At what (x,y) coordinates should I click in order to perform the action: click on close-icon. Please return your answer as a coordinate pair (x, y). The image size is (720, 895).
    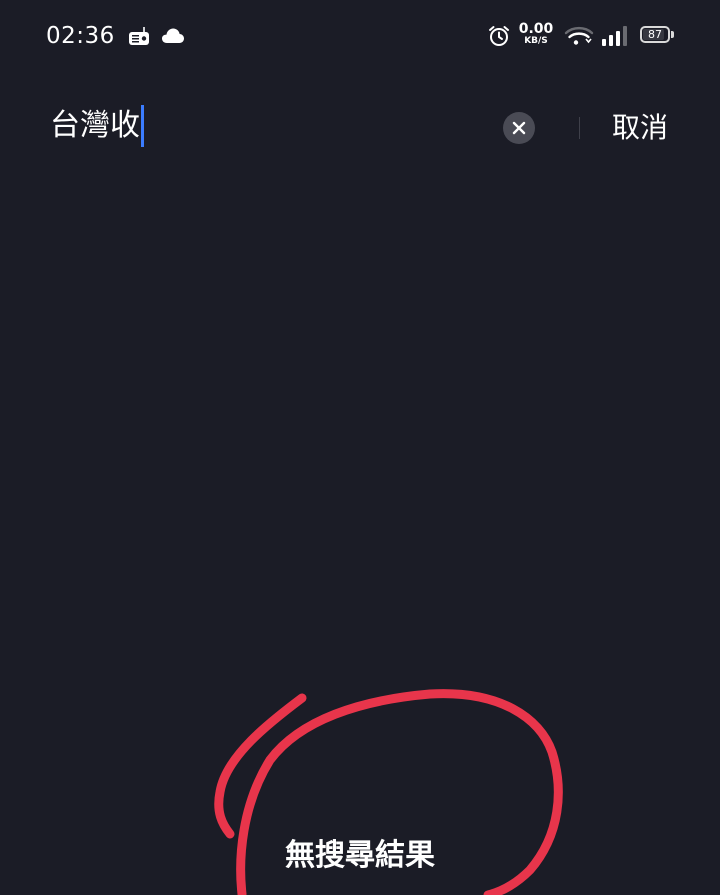
    Looking at the image, I should click on (519, 128).